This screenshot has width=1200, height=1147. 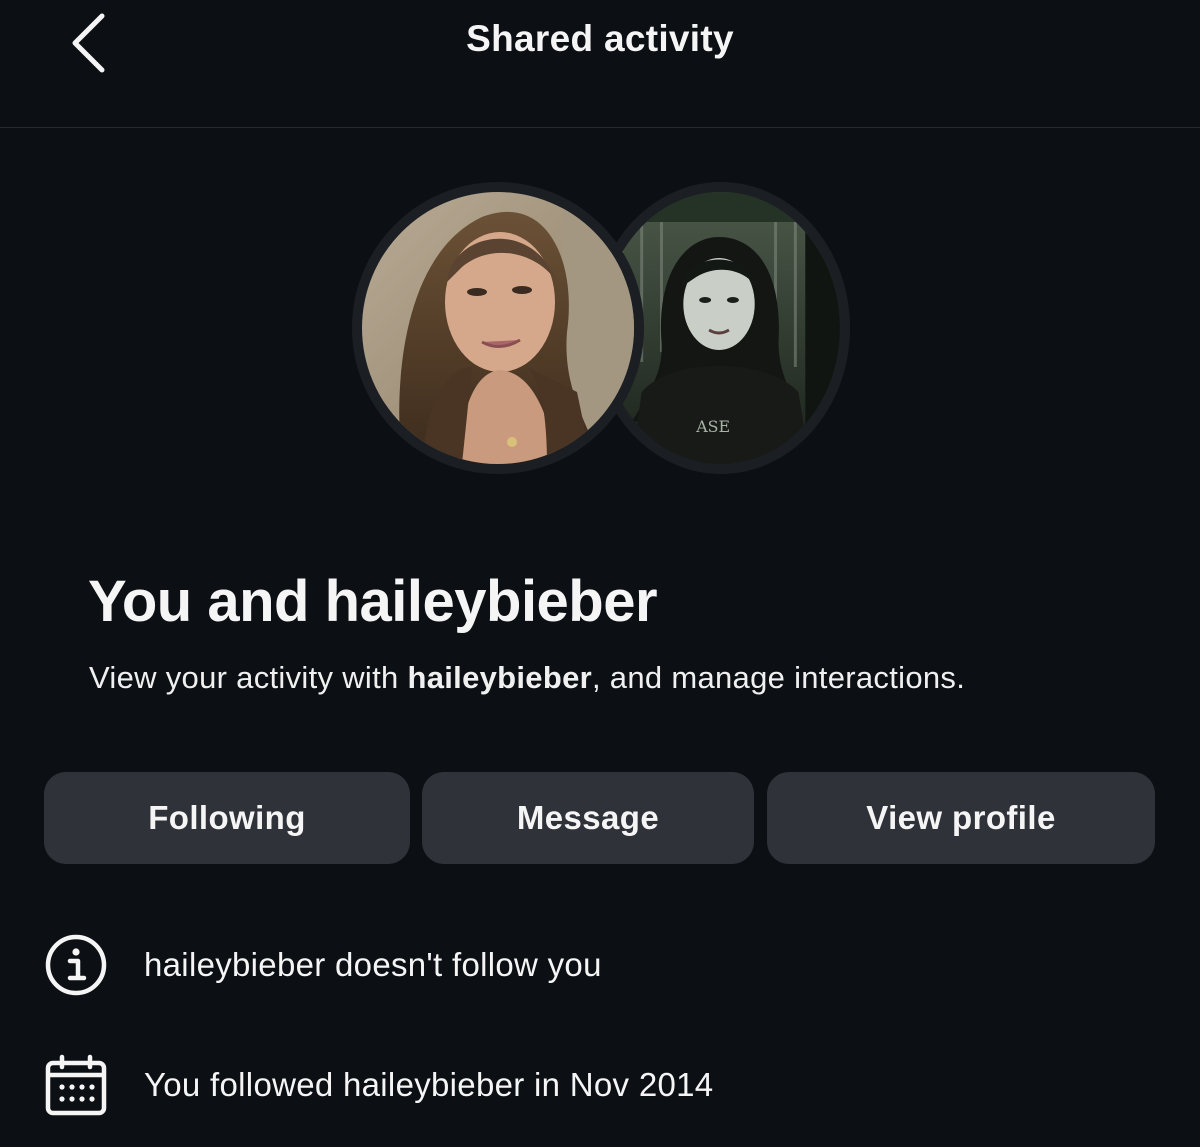 What do you see at coordinates (373, 964) in the screenshot?
I see `follow-status-text: haileybieber doesn't follow you` at bounding box center [373, 964].